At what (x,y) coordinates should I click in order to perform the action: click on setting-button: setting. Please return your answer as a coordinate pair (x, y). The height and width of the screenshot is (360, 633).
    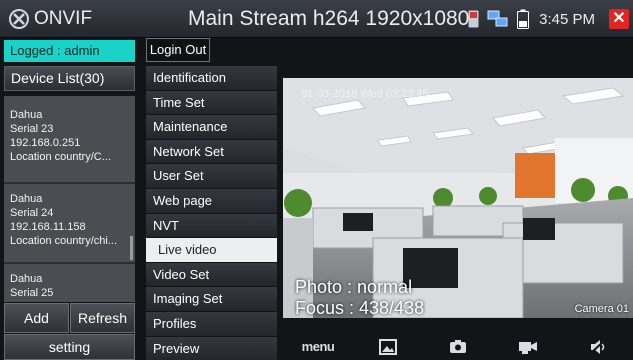
    Looking at the image, I should click on (69, 347).